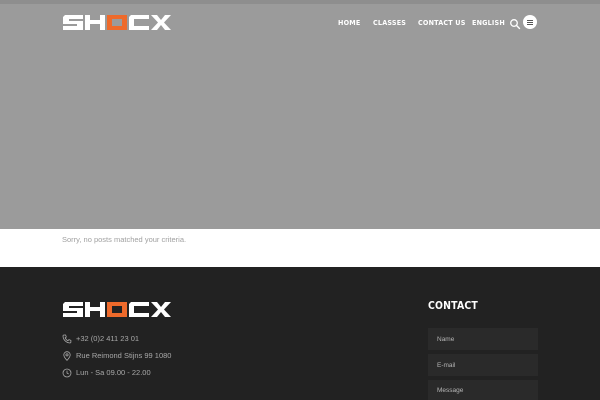 Image resolution: width=600 pixels, height=400 pixels. What do you see at coordinates (67, 373) in the screenshot?
I see `clock-icon` at bounding box center [67, 373].